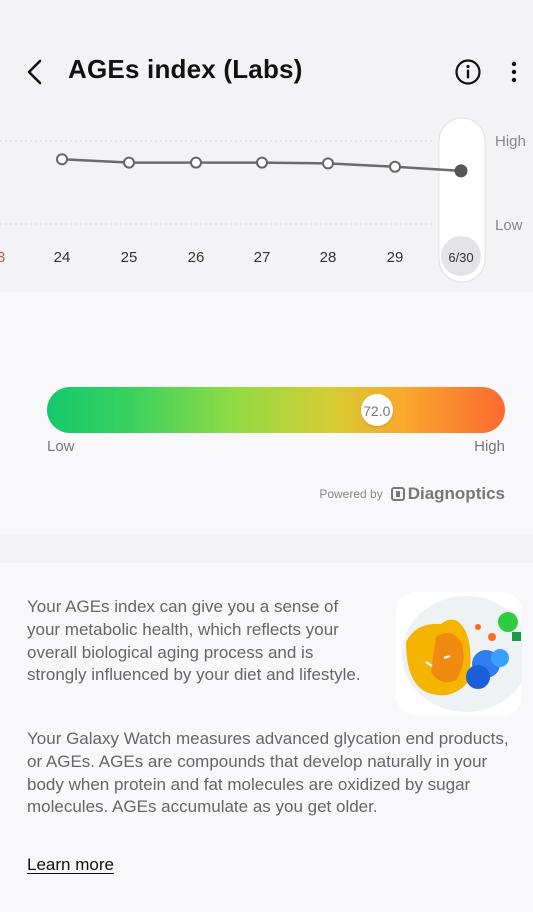  What do you see at coordinates (70, 865) in the screenshot?
I see `learn-more-link: Learn more` at bounding box center [70, 865].